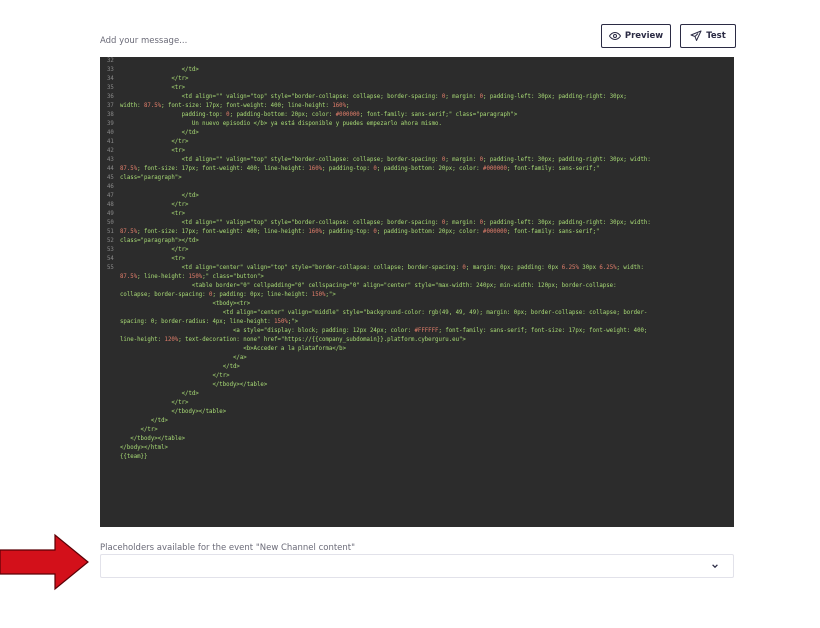 This screenshot has width=820, height=628. Describe the element at coordinates (110, 61) in the screenshot. I see `line-number: 32` at that location.